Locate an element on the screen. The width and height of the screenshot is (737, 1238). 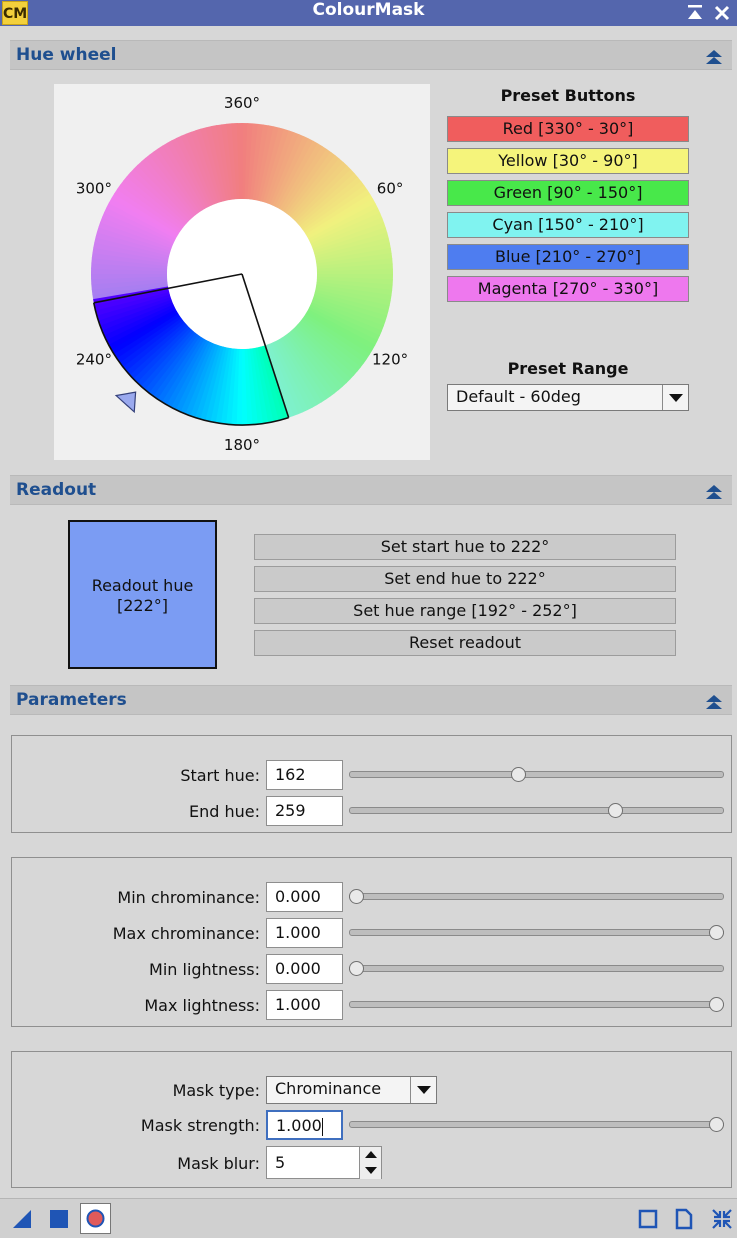
end-hue-slider is located at coordinates (536, 810).